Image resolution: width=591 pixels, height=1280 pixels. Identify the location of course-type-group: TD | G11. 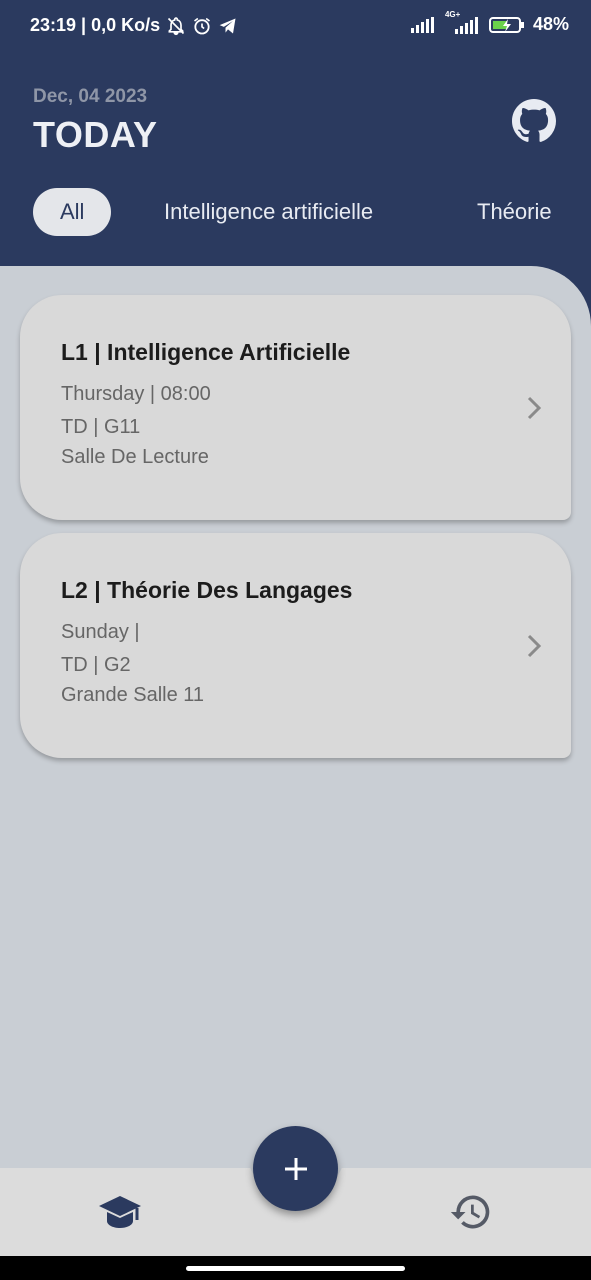
(101, 427).